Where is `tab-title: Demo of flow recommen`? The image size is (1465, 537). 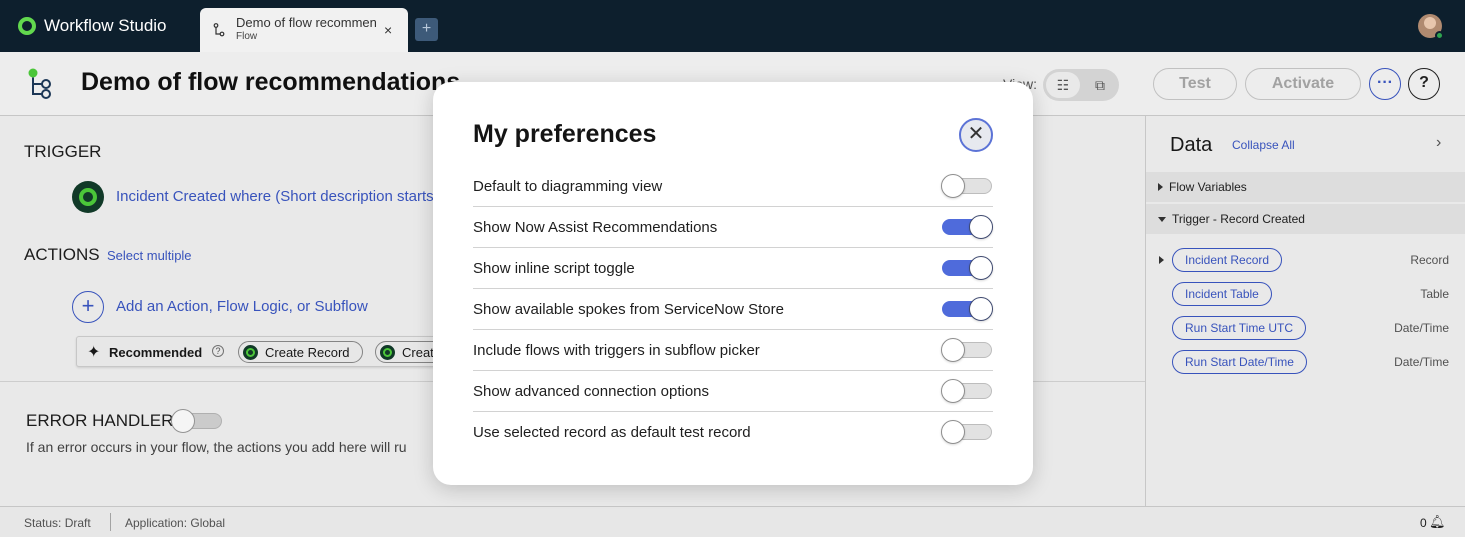
tab-title: Demo of flow recommen is located at coordinates (306, 23).